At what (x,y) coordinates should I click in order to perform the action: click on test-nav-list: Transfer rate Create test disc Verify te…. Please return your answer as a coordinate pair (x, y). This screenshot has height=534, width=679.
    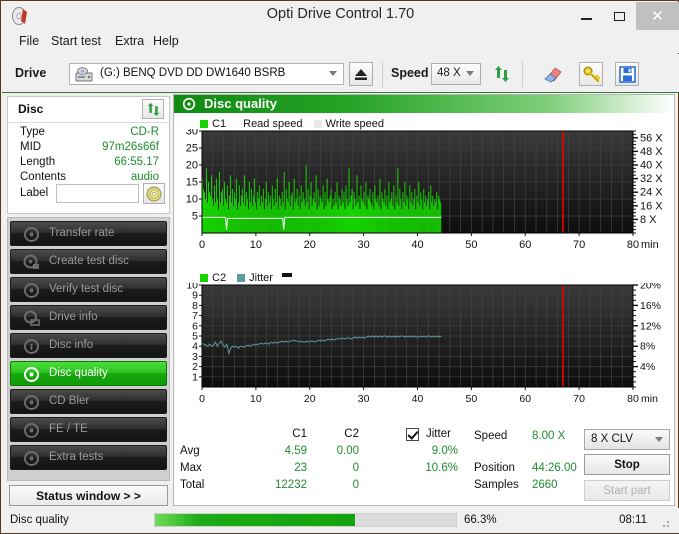
    Looking at the image, I should click on (88, 349).